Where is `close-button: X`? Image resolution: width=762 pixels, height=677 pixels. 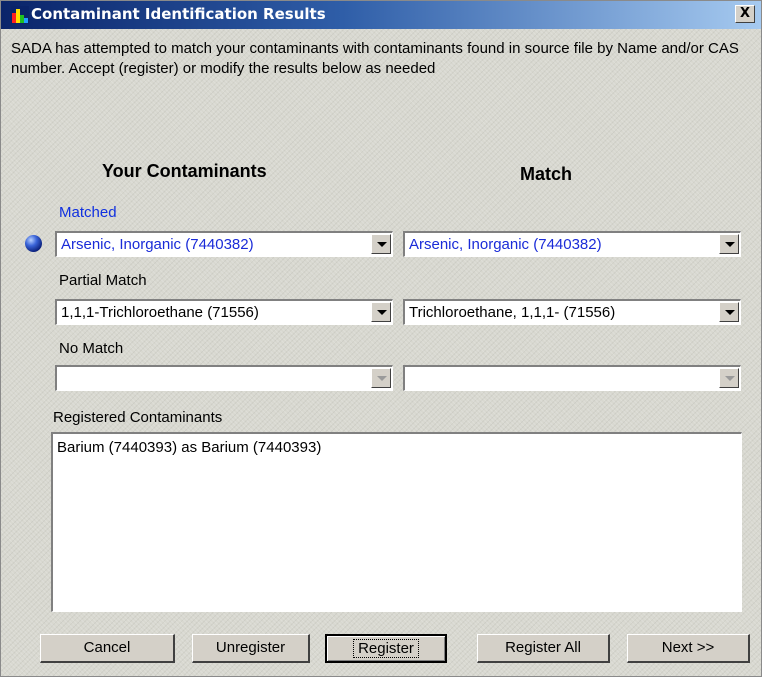 close-button: X is located at coordinates (745, 14).